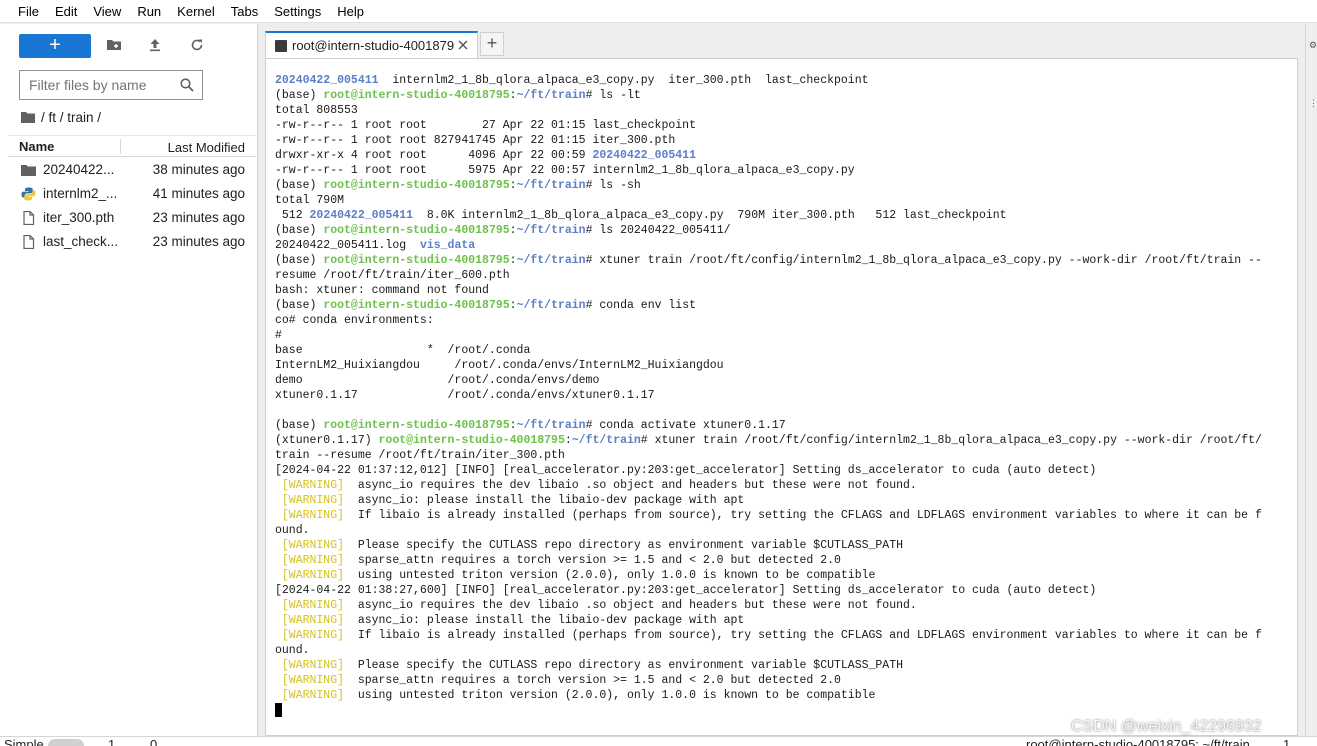  Describe the element at coordinates (149, 11) in the screenshot. I see `menu-run: Run` at that location.